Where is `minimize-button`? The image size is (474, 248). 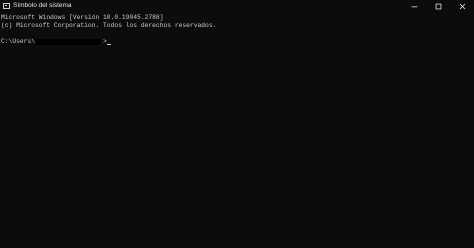 minimize-button is located at coordinates (414, 6).